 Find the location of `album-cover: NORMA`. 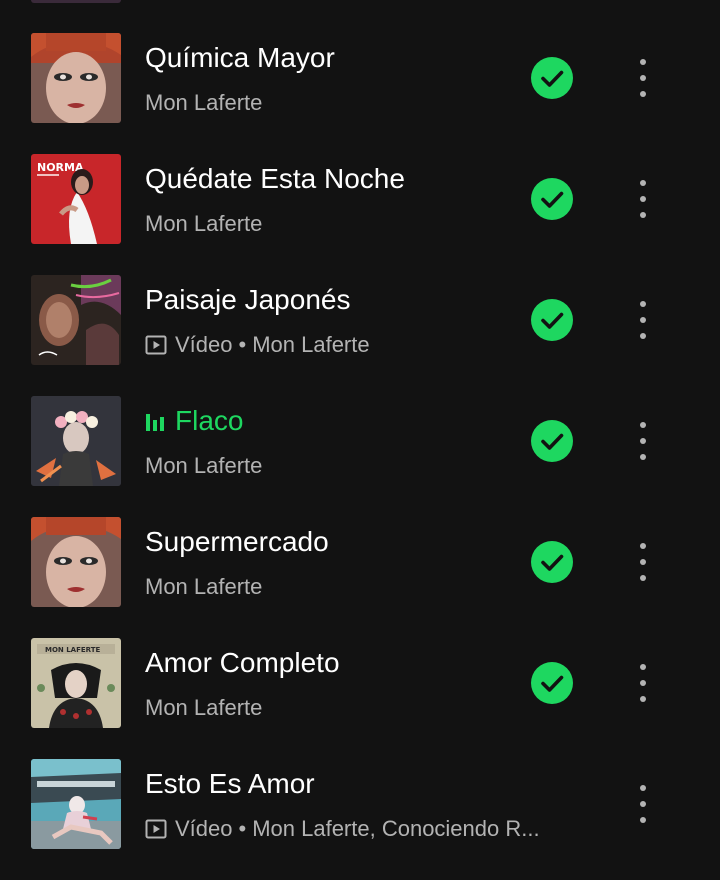

album-cover: NORMA is located at coordinates (76, 199).